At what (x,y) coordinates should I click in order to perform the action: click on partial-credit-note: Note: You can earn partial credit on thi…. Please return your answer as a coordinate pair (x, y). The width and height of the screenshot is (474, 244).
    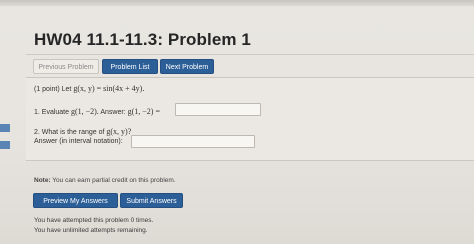
    Looking at the image, I should click on (105, 180).